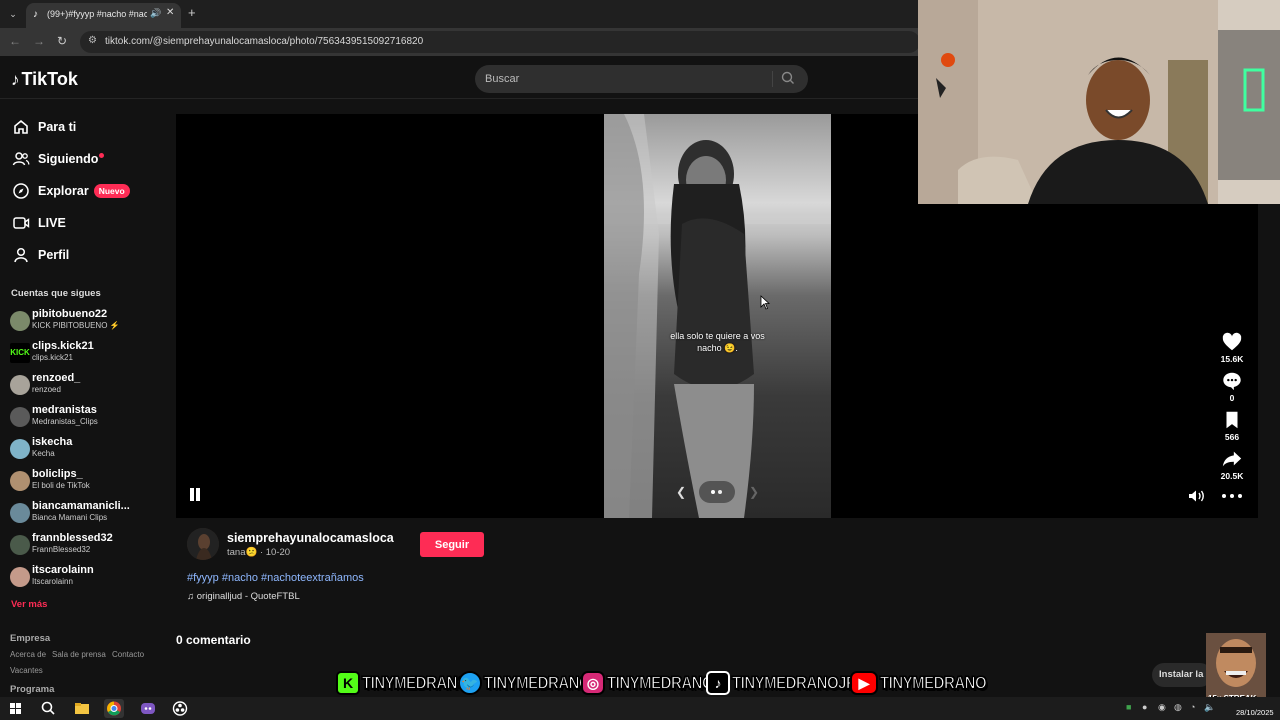 This screenshot has width=1280, height=720. I want to click on tab-close-icon: ✕, so click(170, 12).